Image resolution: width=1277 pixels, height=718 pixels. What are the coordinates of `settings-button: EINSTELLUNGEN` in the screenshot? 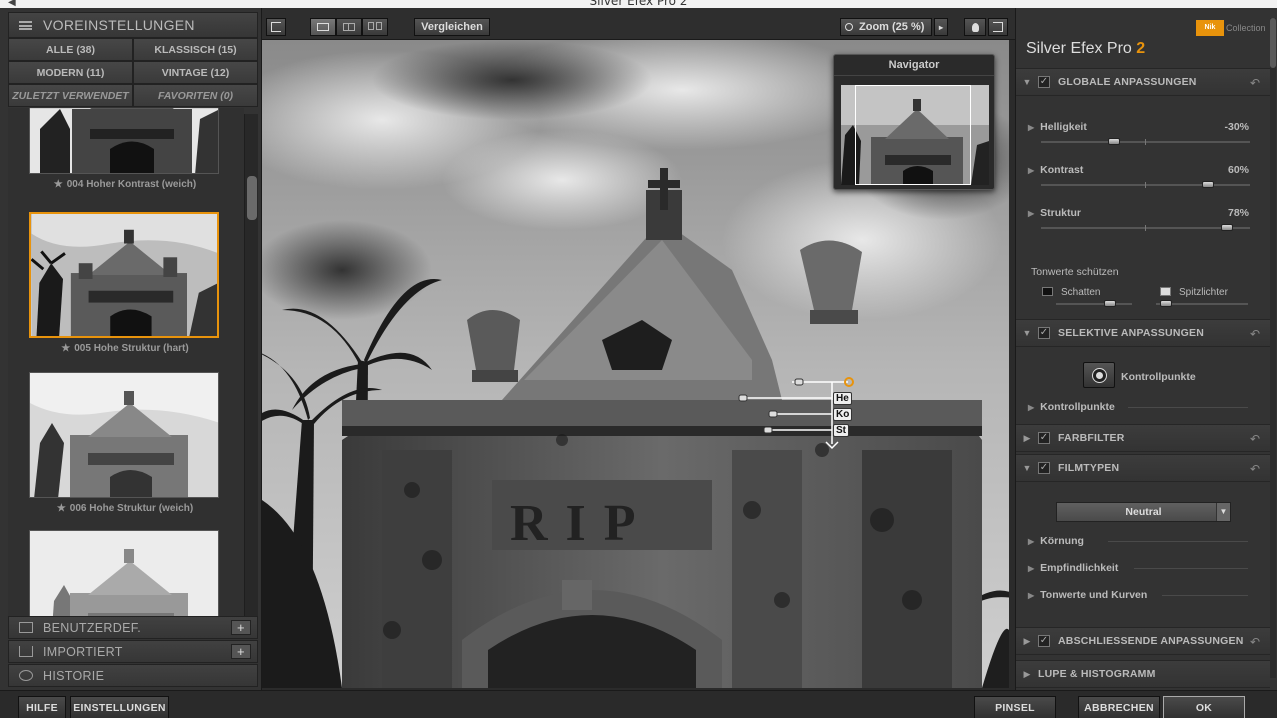 It's located at (119, 707).